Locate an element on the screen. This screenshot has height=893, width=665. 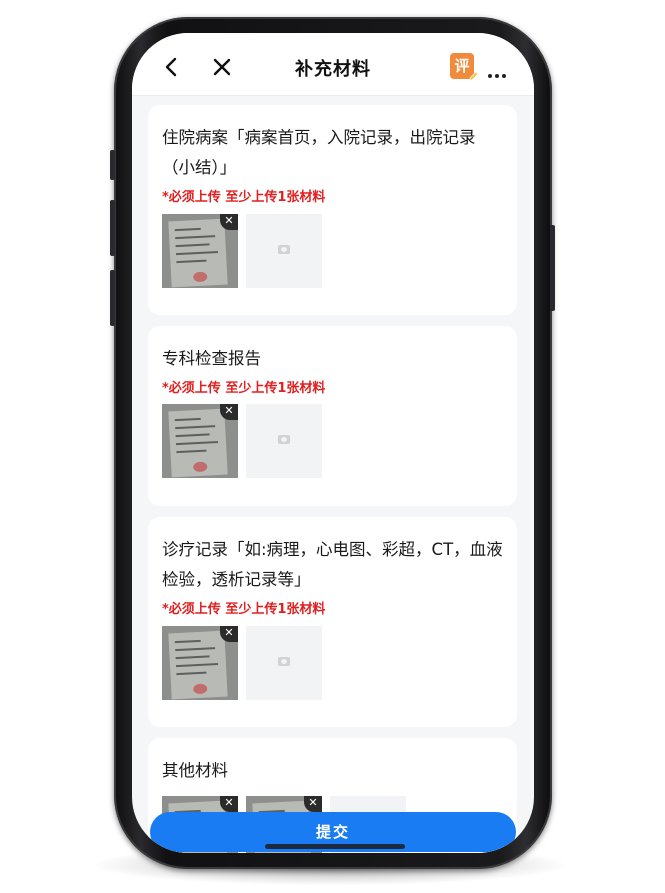
section-title: 住院病案「病案首页，入院记录，出院记录（小结）」 is located at coordinates (319, 152).